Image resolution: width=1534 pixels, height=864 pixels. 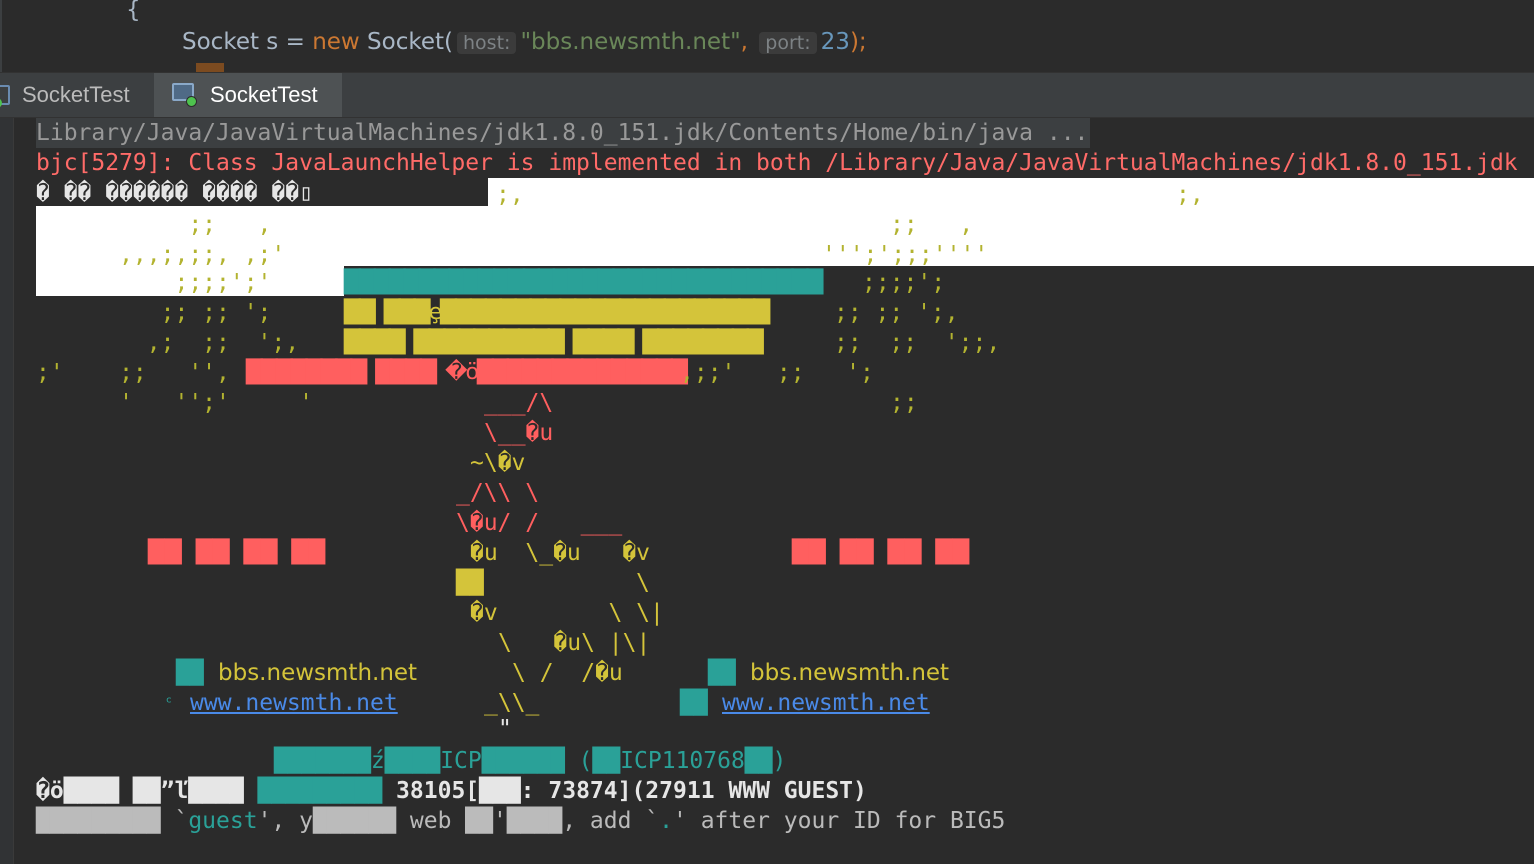 What do you see at coordinates (744, 42) in the screenshot?
I see `code-comma: ,` at bounding box center [744, 42].